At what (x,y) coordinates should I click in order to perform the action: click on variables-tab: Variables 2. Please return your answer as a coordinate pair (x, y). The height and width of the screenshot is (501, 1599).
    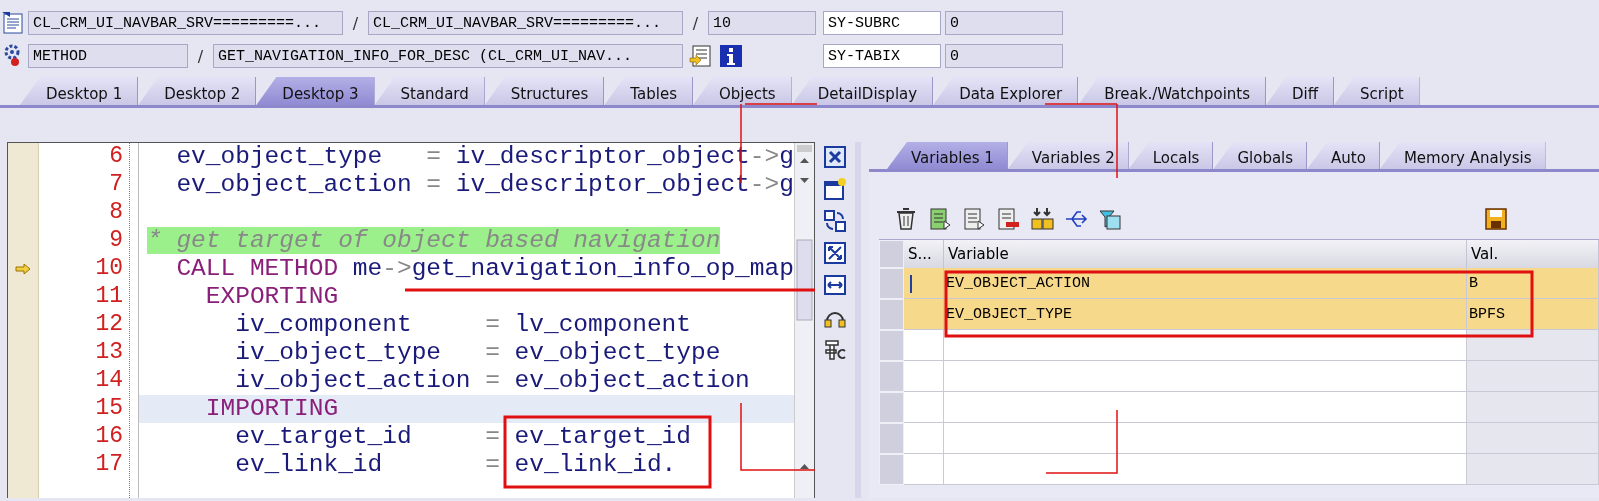
    Looking at the image, I should click on (1068, 155).